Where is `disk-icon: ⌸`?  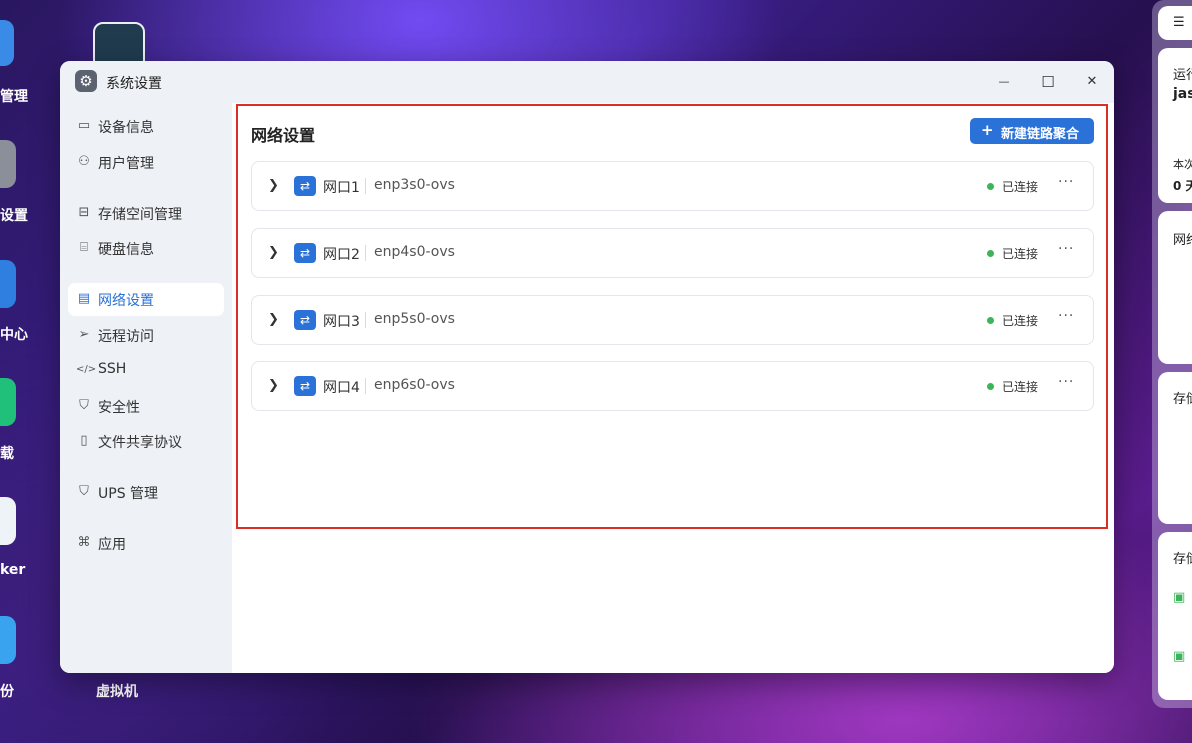
disk-icon: ⌸ is located at coordinates (84, 247).